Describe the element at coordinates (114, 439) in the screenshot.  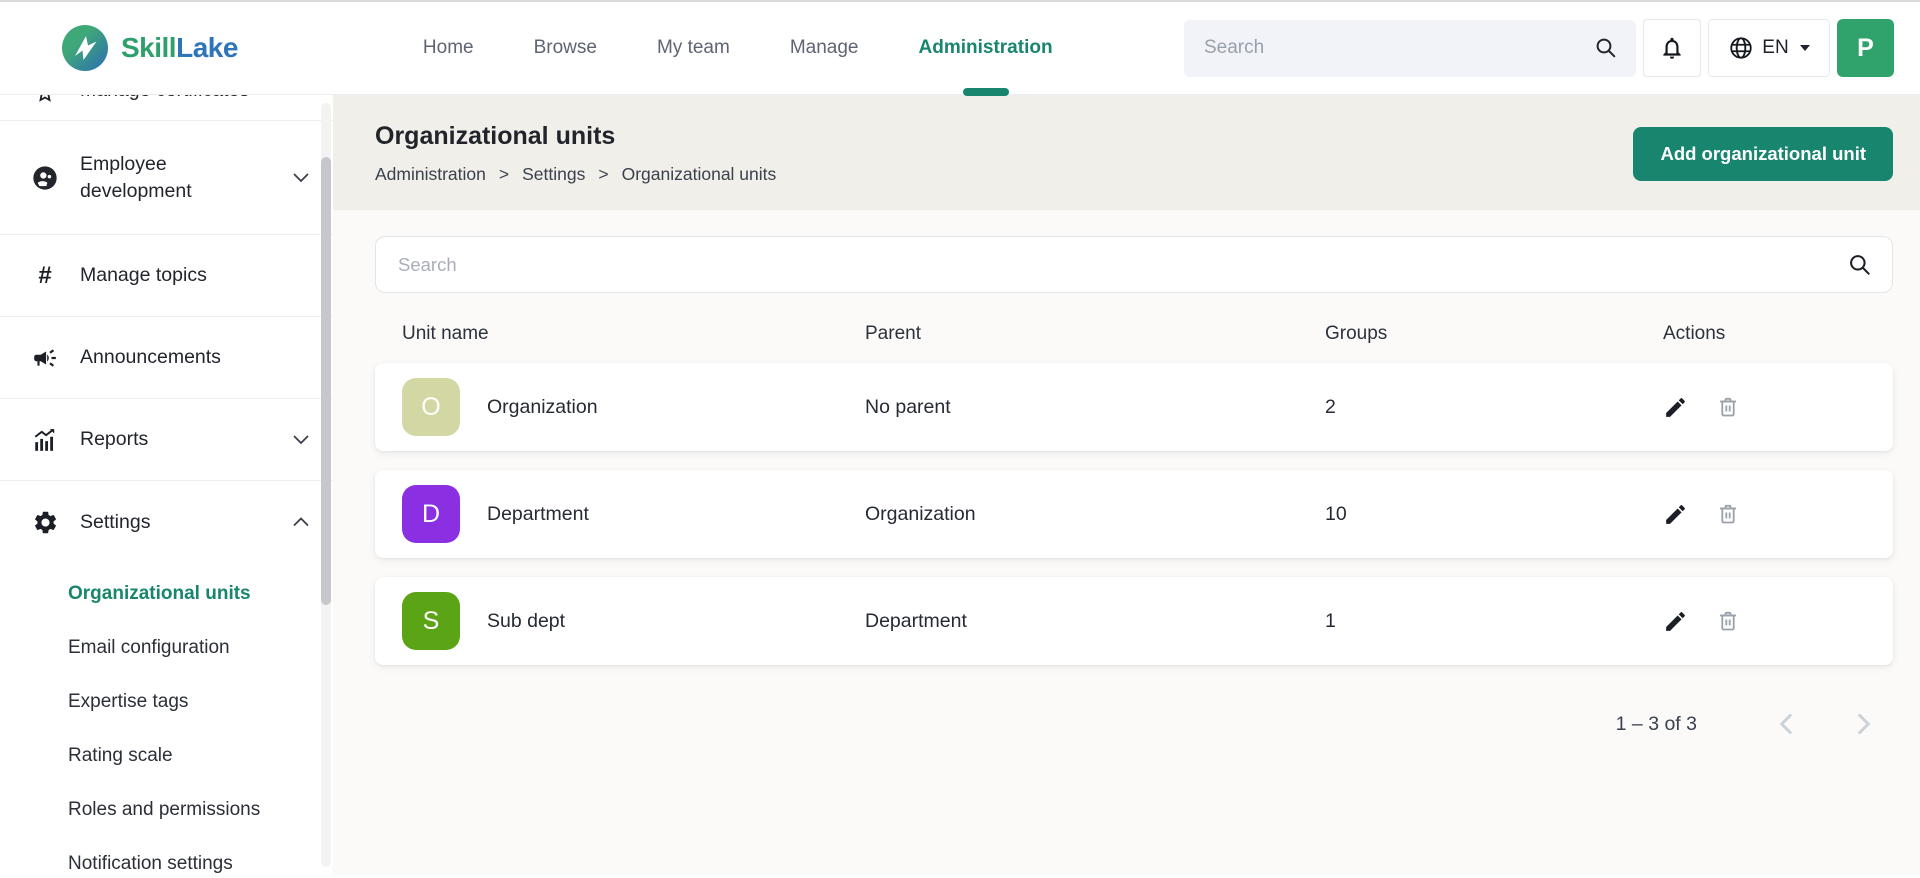
I see `sidebar-item-label: Reports` at that location.